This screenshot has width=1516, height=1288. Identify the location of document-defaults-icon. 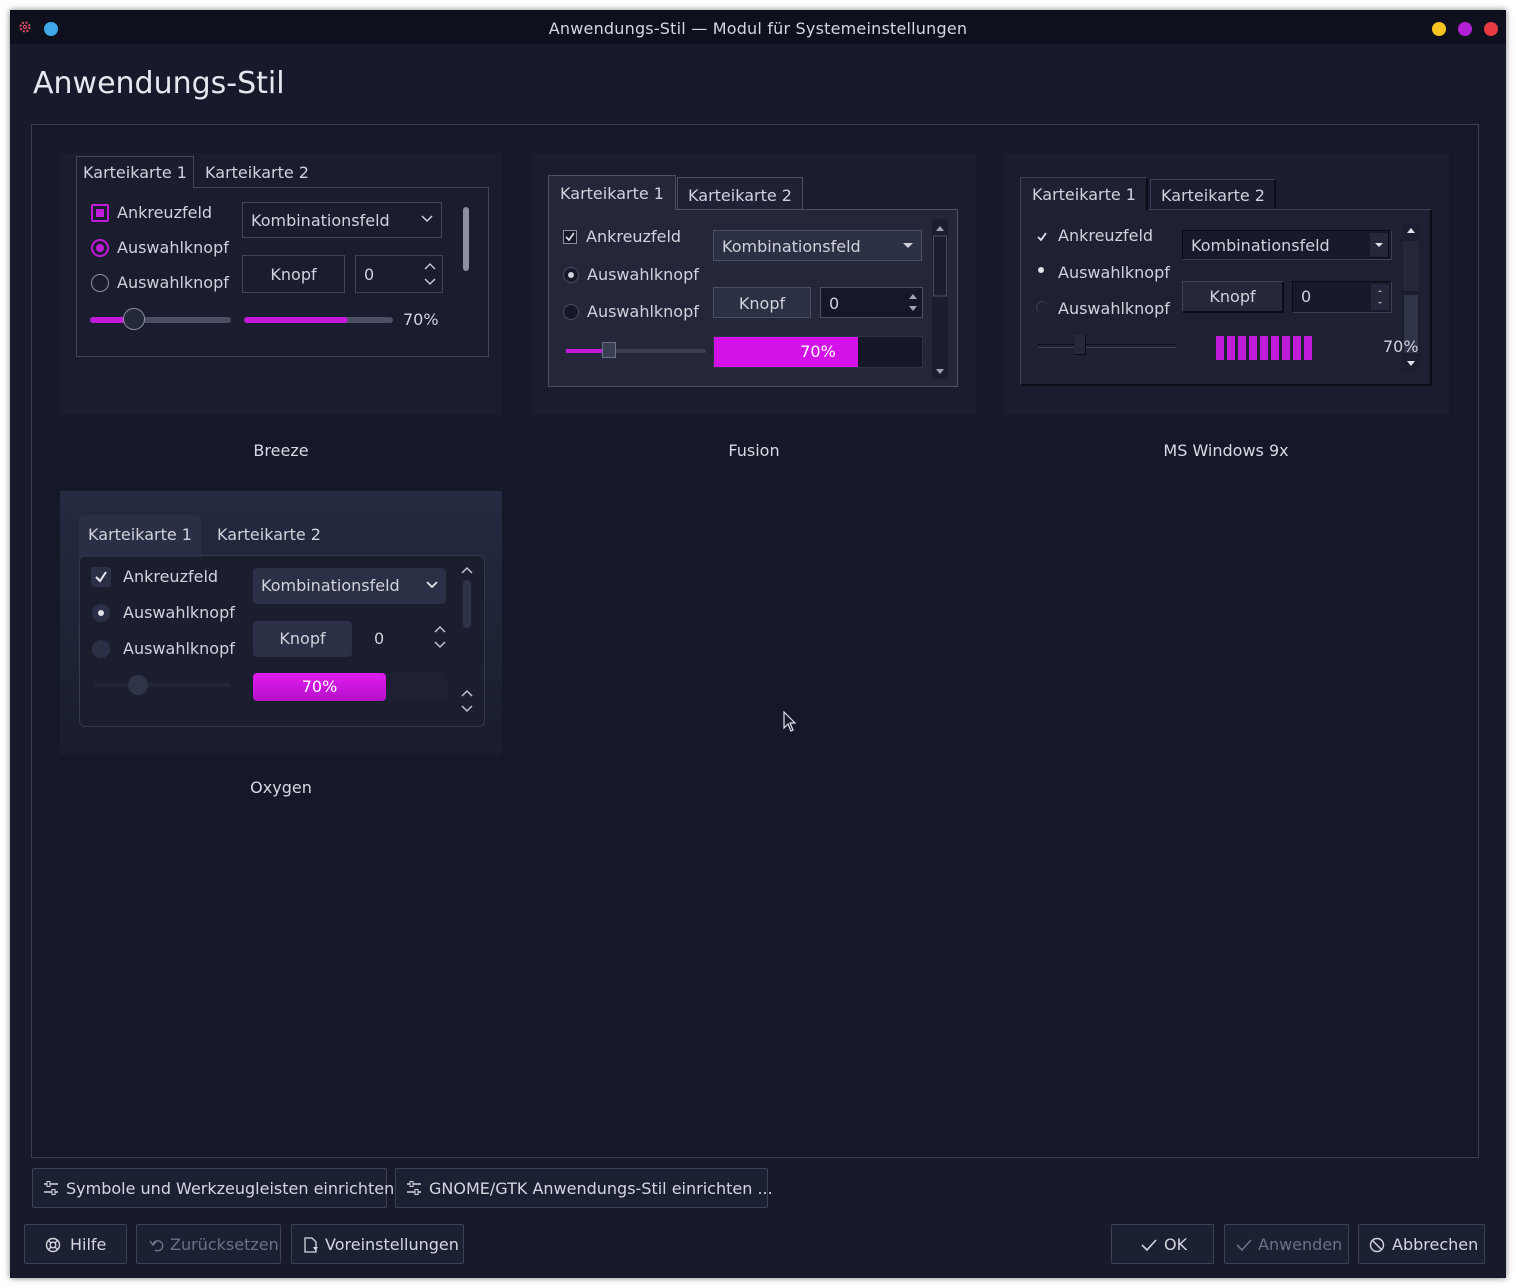
(311, 1245).